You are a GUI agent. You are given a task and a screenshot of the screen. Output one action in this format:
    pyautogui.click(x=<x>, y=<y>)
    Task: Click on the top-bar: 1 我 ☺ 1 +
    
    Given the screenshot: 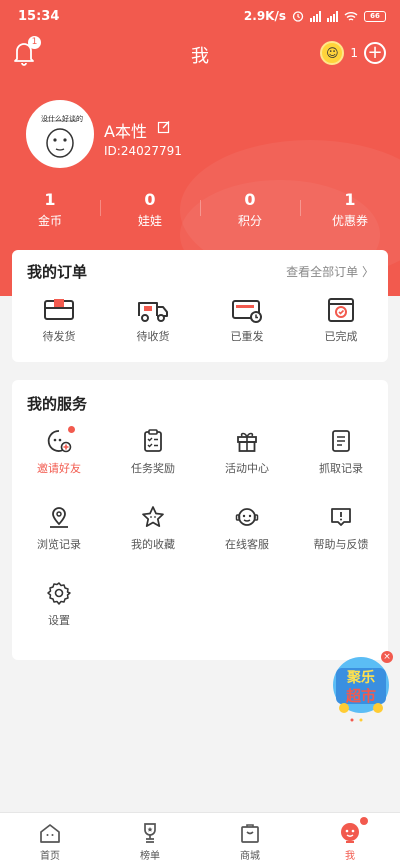 What is the action you would take?
    pyautogui.click(x=200, y=54)
    